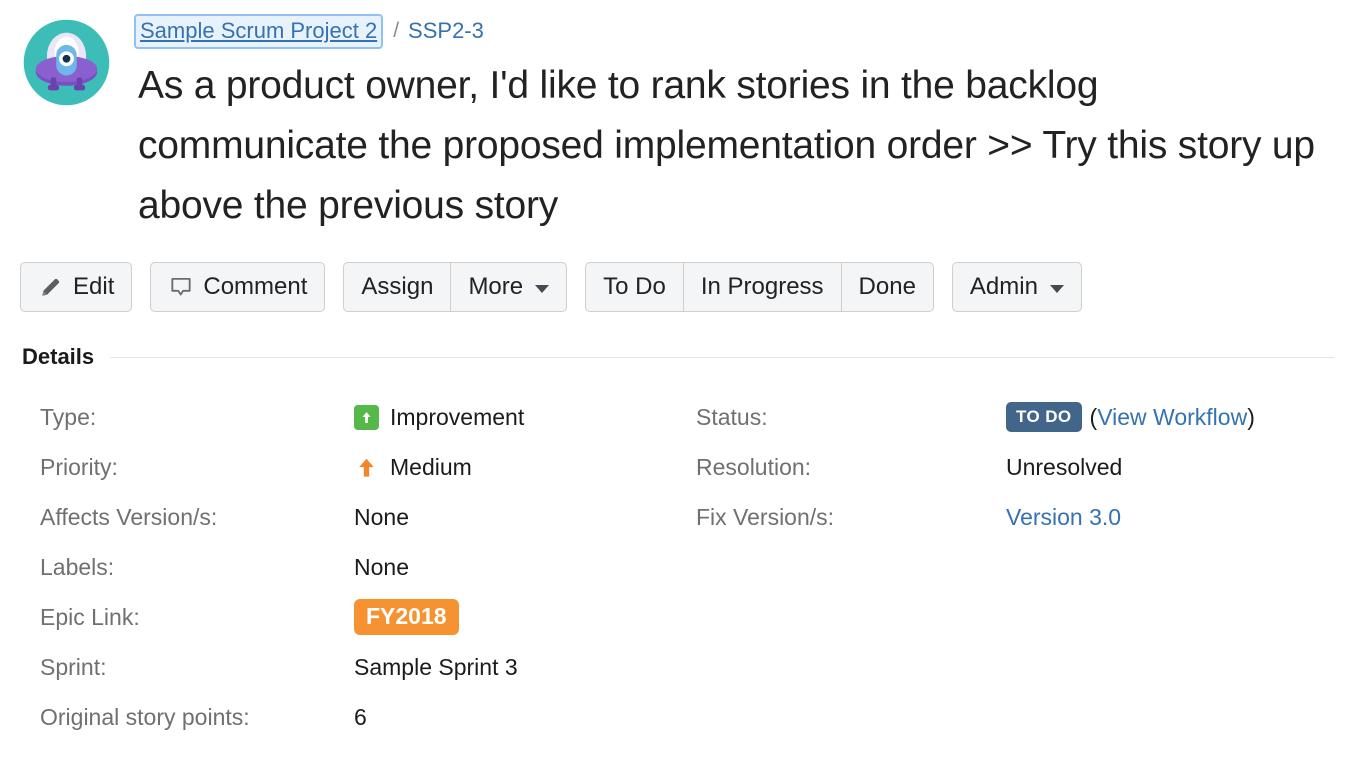  What do you see at coordinates (431, 467) in the screenshot?
I see `field-value-priority-text: Medium` at bounding box center [431, 467].